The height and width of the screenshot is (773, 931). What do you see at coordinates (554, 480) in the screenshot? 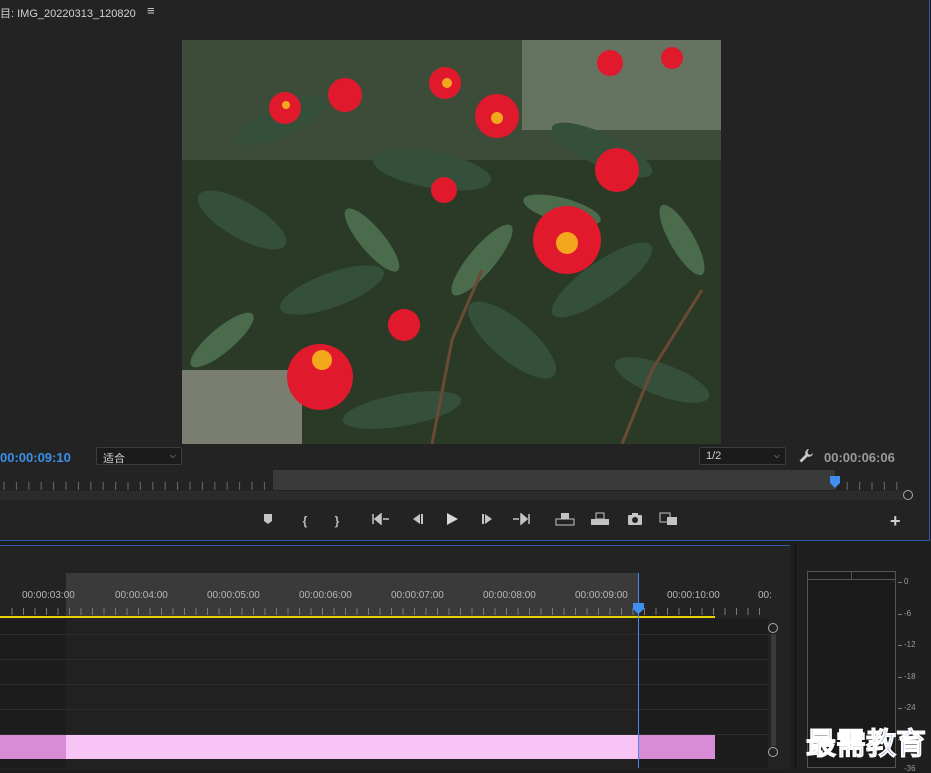
I see `in-out-range` at bounding box center [554, 480].